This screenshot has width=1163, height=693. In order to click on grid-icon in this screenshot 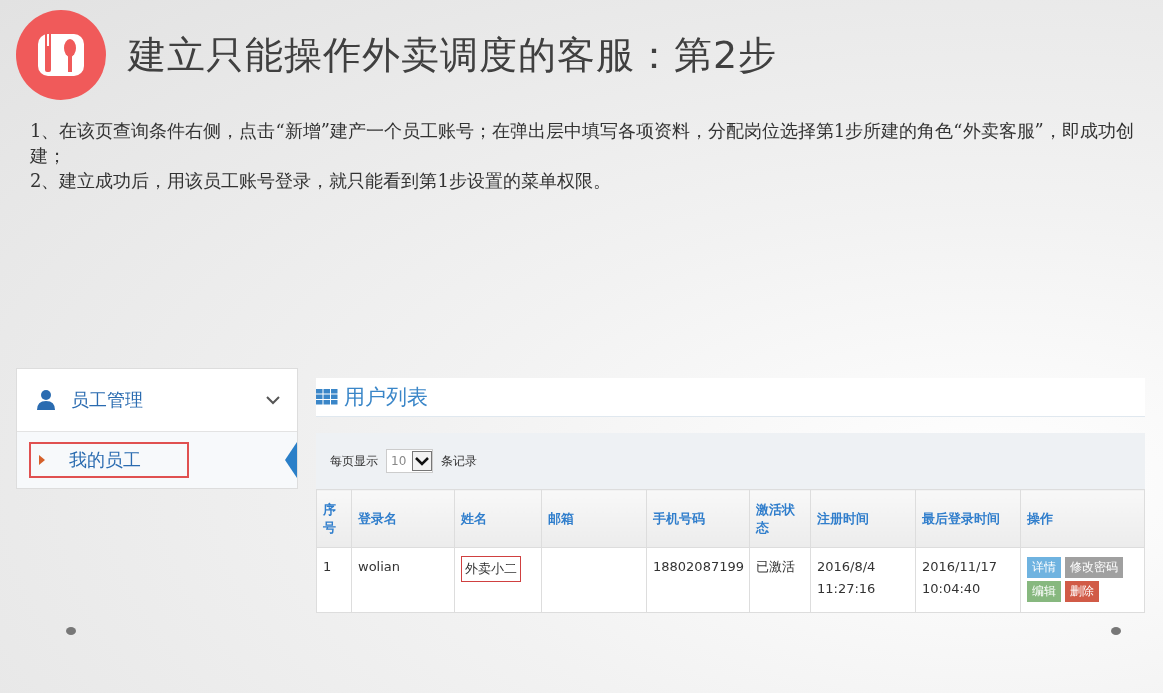, I will do `click(327, 397)`.